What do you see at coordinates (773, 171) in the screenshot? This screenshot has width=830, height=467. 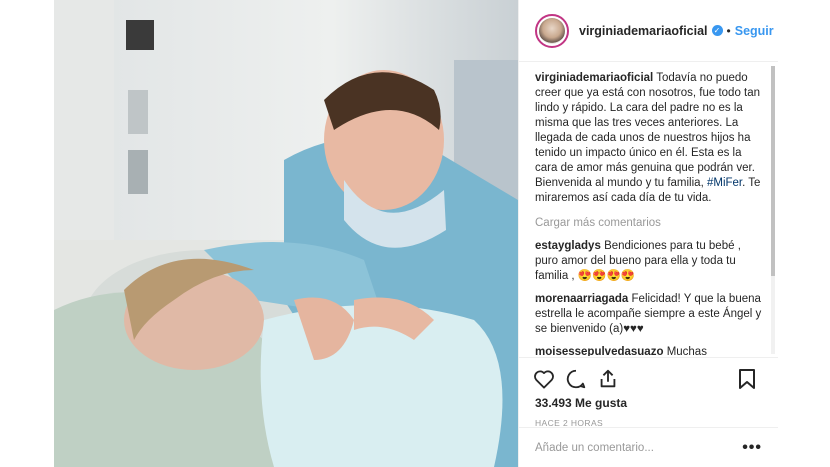 I see `scrollbar-thumb` at bounding box center [773, 171].